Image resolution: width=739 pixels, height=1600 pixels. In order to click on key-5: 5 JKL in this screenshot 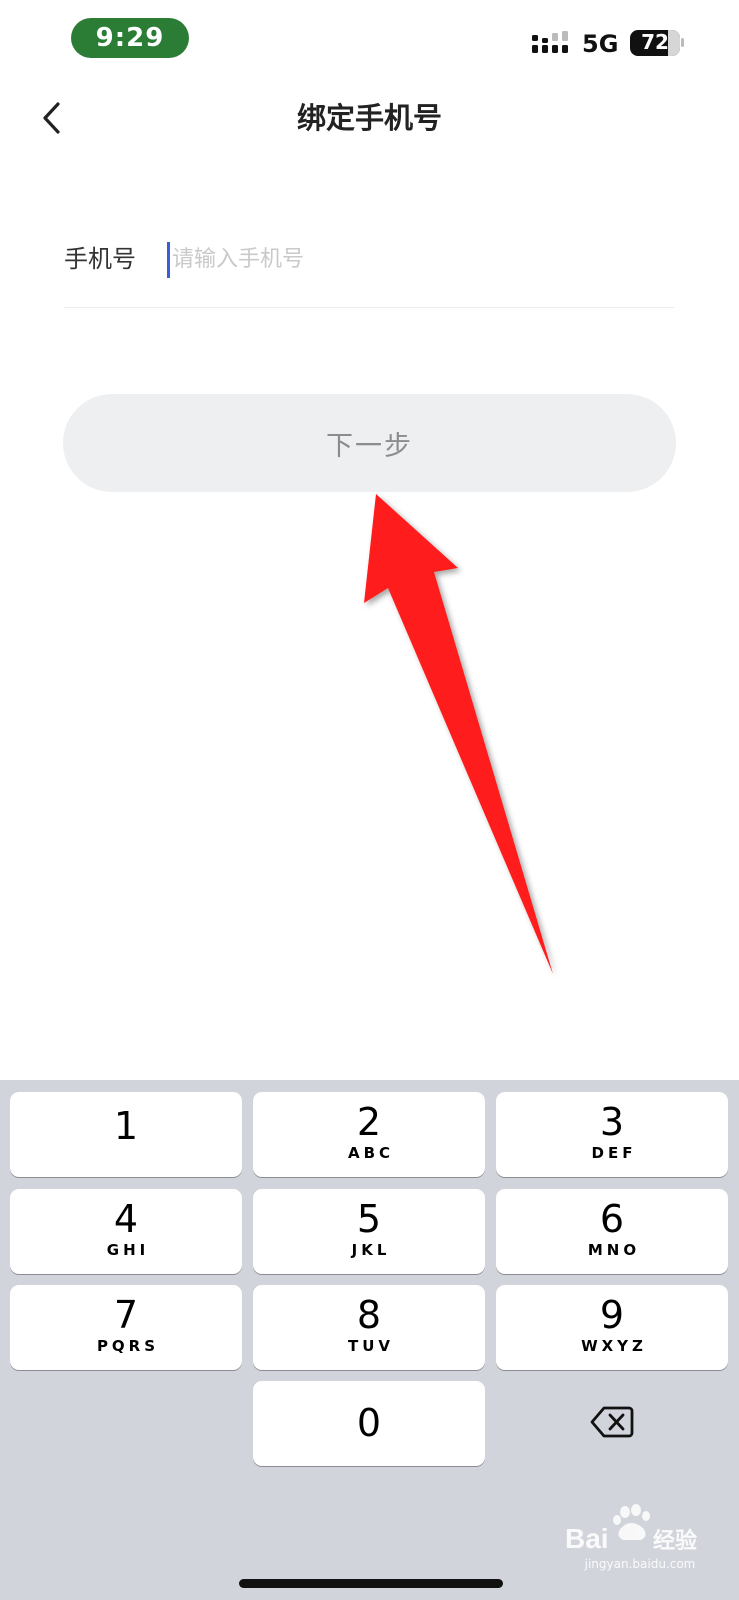, I will do `click(369, 1231)`.